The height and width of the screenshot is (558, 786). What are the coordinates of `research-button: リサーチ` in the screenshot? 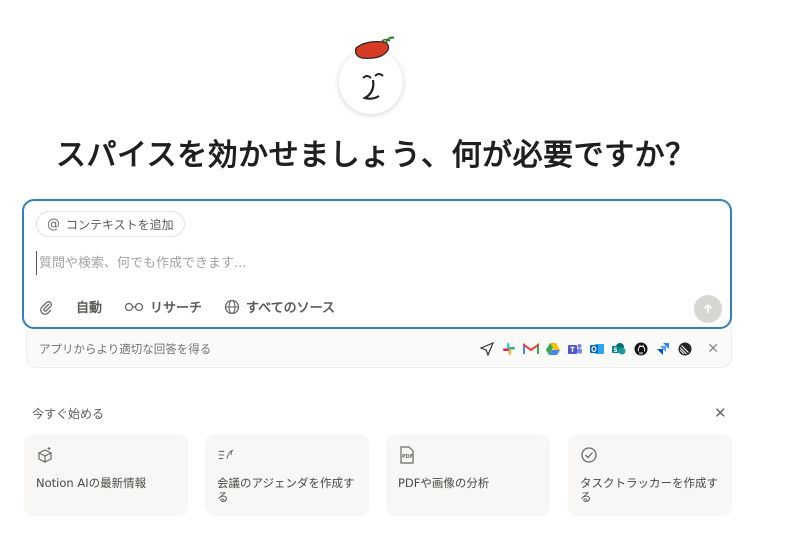 It's located at (163, 306).